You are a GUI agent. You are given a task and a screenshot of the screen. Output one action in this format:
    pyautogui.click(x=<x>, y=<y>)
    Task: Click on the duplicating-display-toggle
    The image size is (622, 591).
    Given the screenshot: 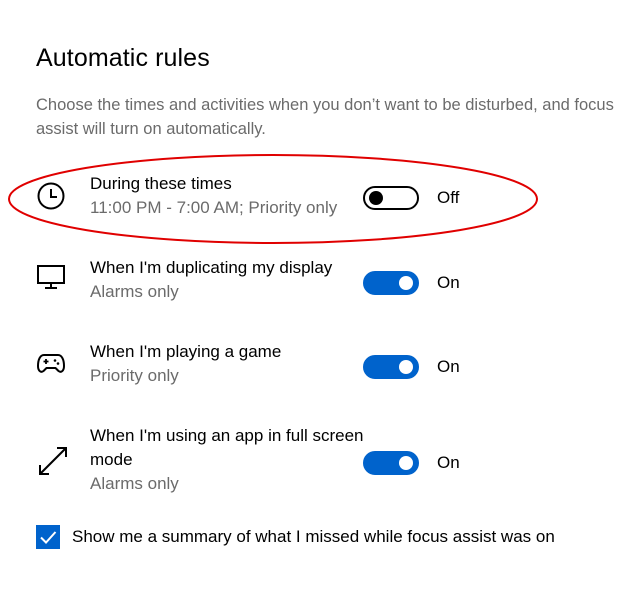 What is the action you would take?
    pyautogui.click(x=391, y=283)
    